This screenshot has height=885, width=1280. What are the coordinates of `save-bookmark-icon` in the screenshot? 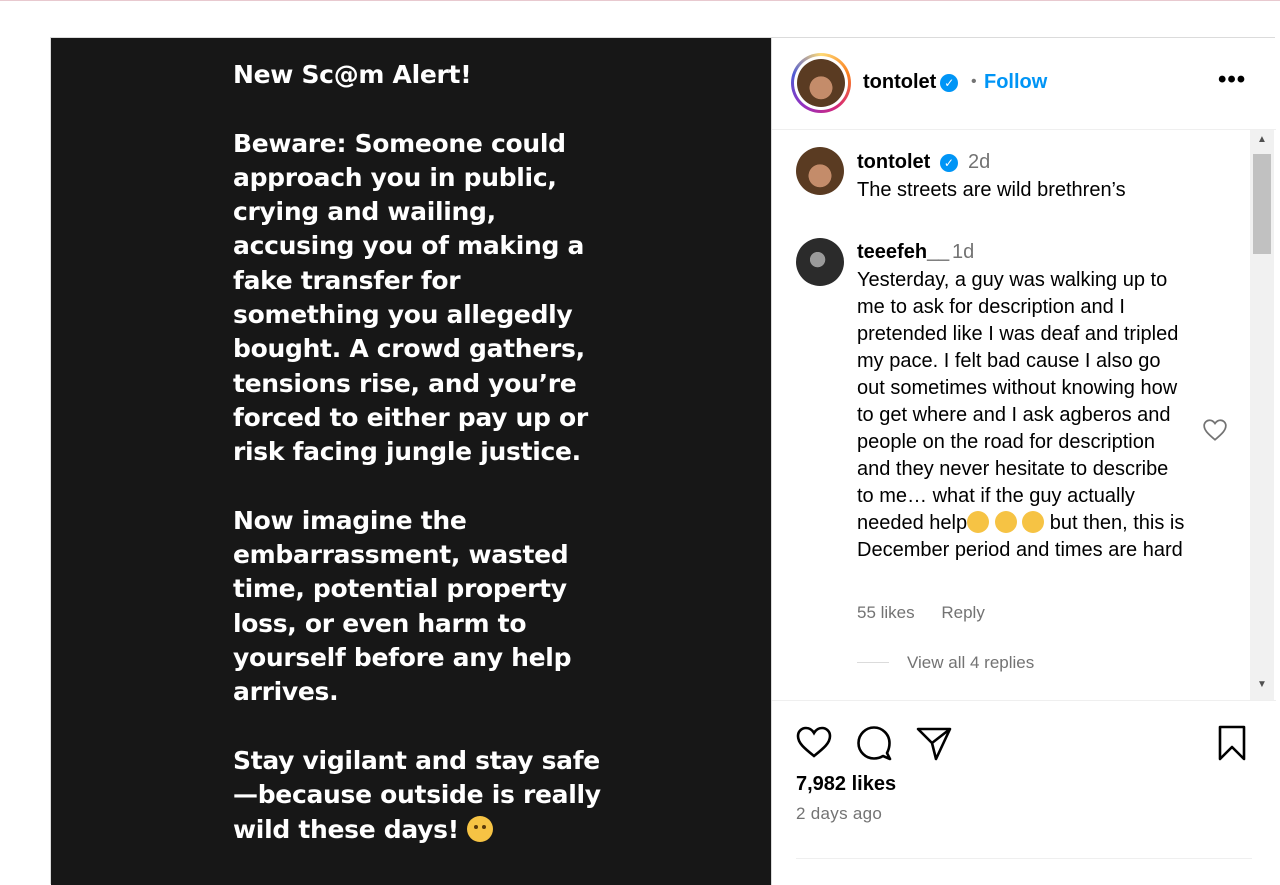 It's located at (1232, 743).